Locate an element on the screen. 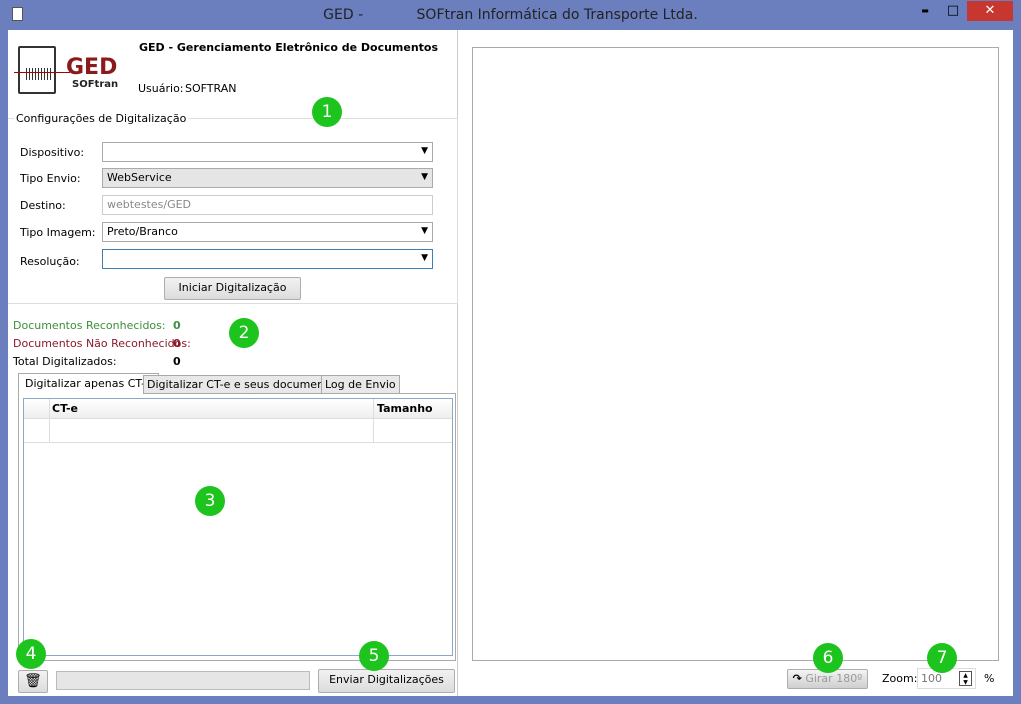 The height and width of the screenshot is (704, 1021). trash-icon: 🗑 is located at coordinates (33, 681).